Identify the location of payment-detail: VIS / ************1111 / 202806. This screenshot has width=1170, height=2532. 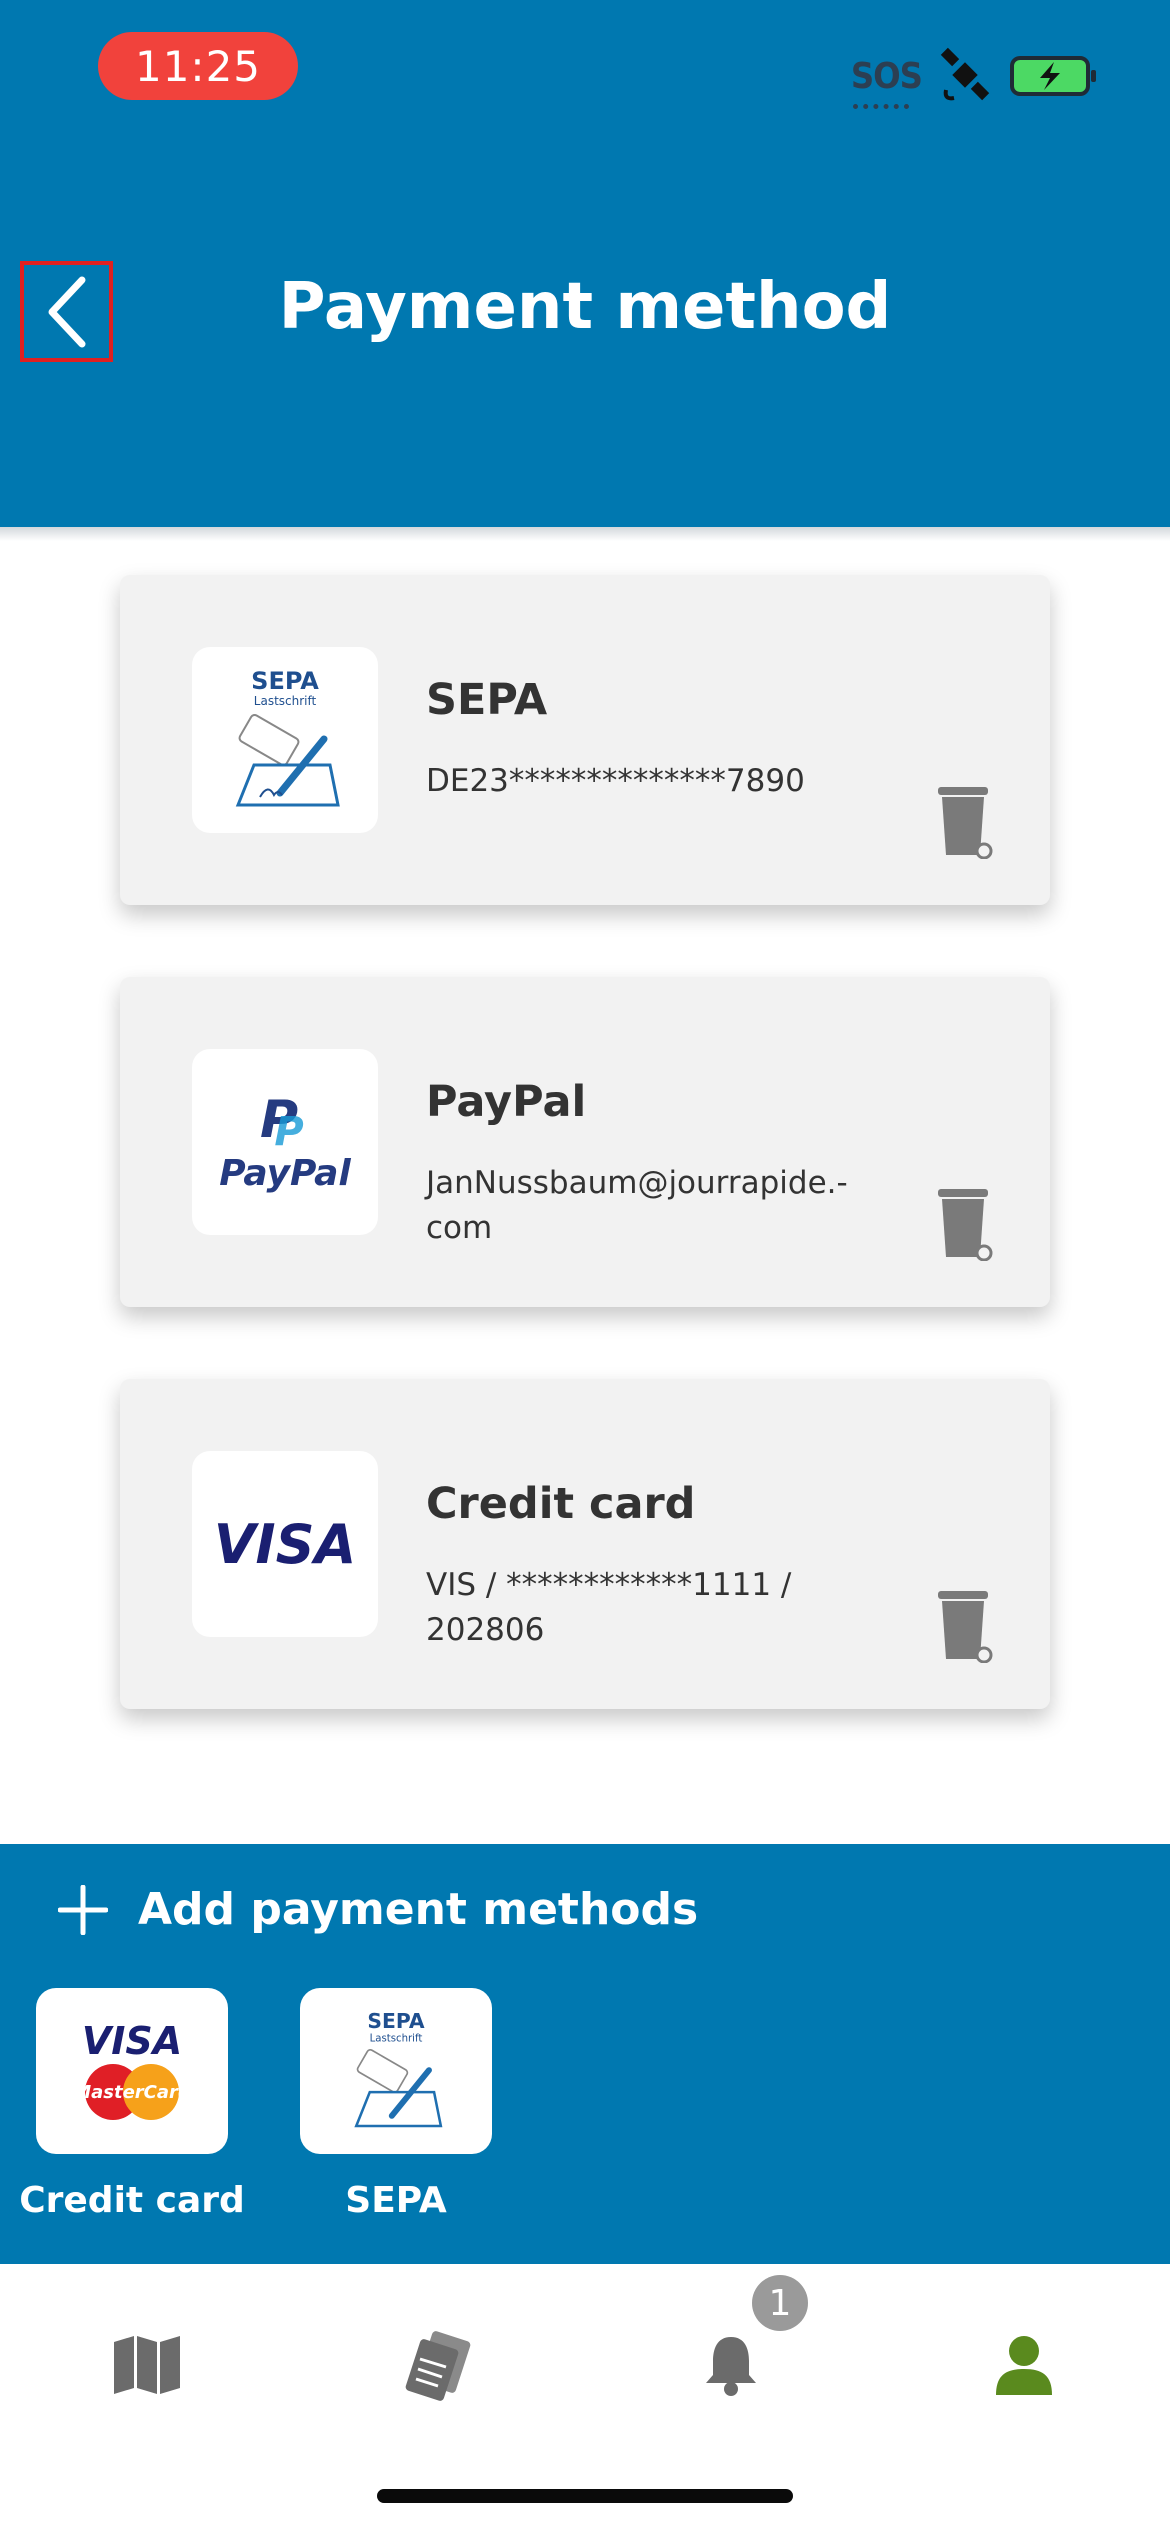
(609, 1607).